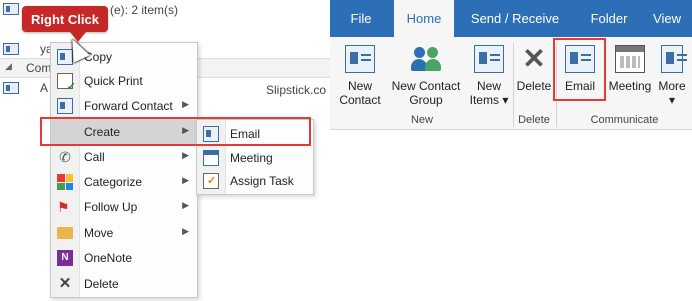  Describe the element at coordinates (609, 18) in the screenshot. I see `tab-folder: Folder` at that location.